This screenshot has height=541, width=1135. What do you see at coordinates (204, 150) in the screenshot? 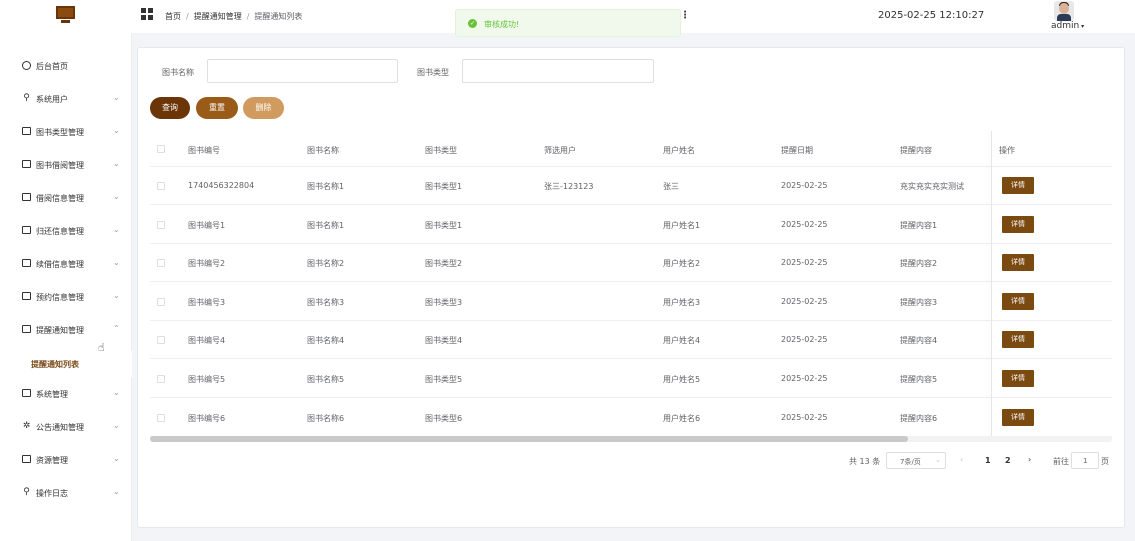
I see `column-header: 图书编号` at bounding box center [204, 150].